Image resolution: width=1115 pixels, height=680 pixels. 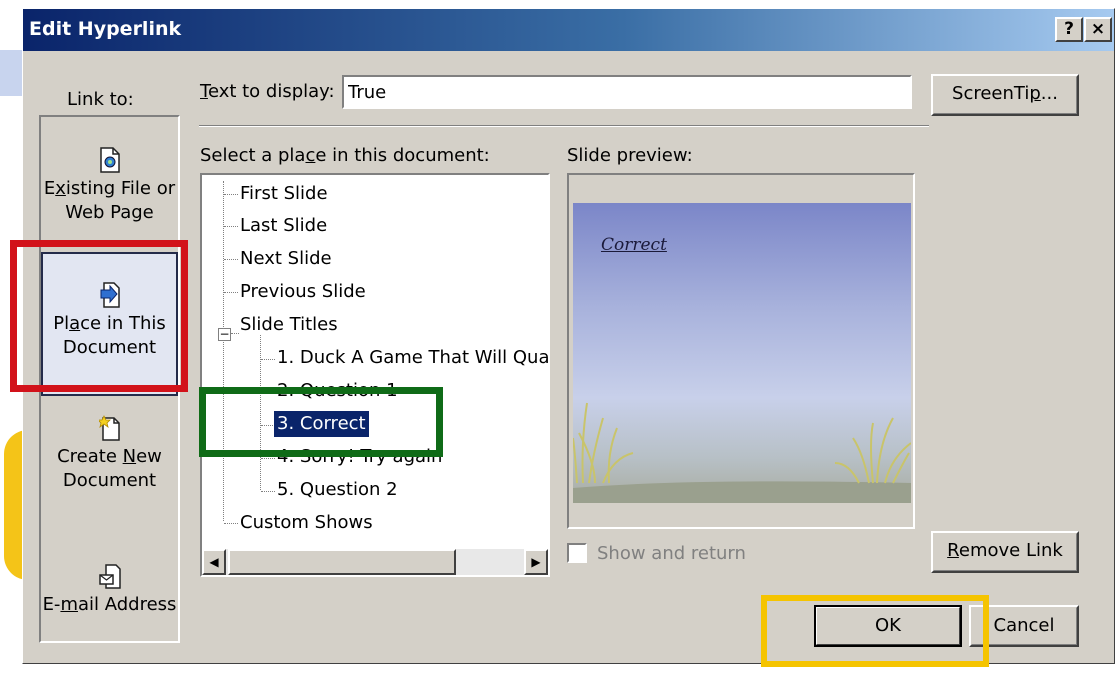 What do you see at coordinates (412, 358) in the screenshot?
I see `tree-item-slide-1: 1. Duck A Game That Will Quac` at bounding box center [412, 358].